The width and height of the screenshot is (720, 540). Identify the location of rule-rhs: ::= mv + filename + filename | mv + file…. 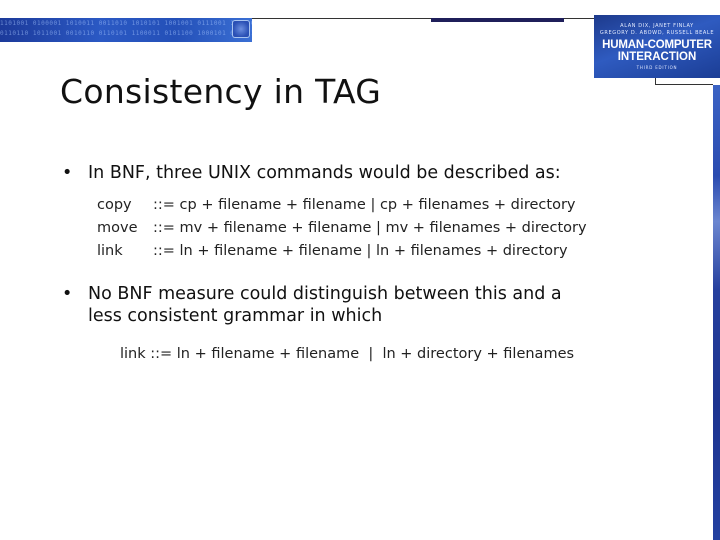
(370, 228).